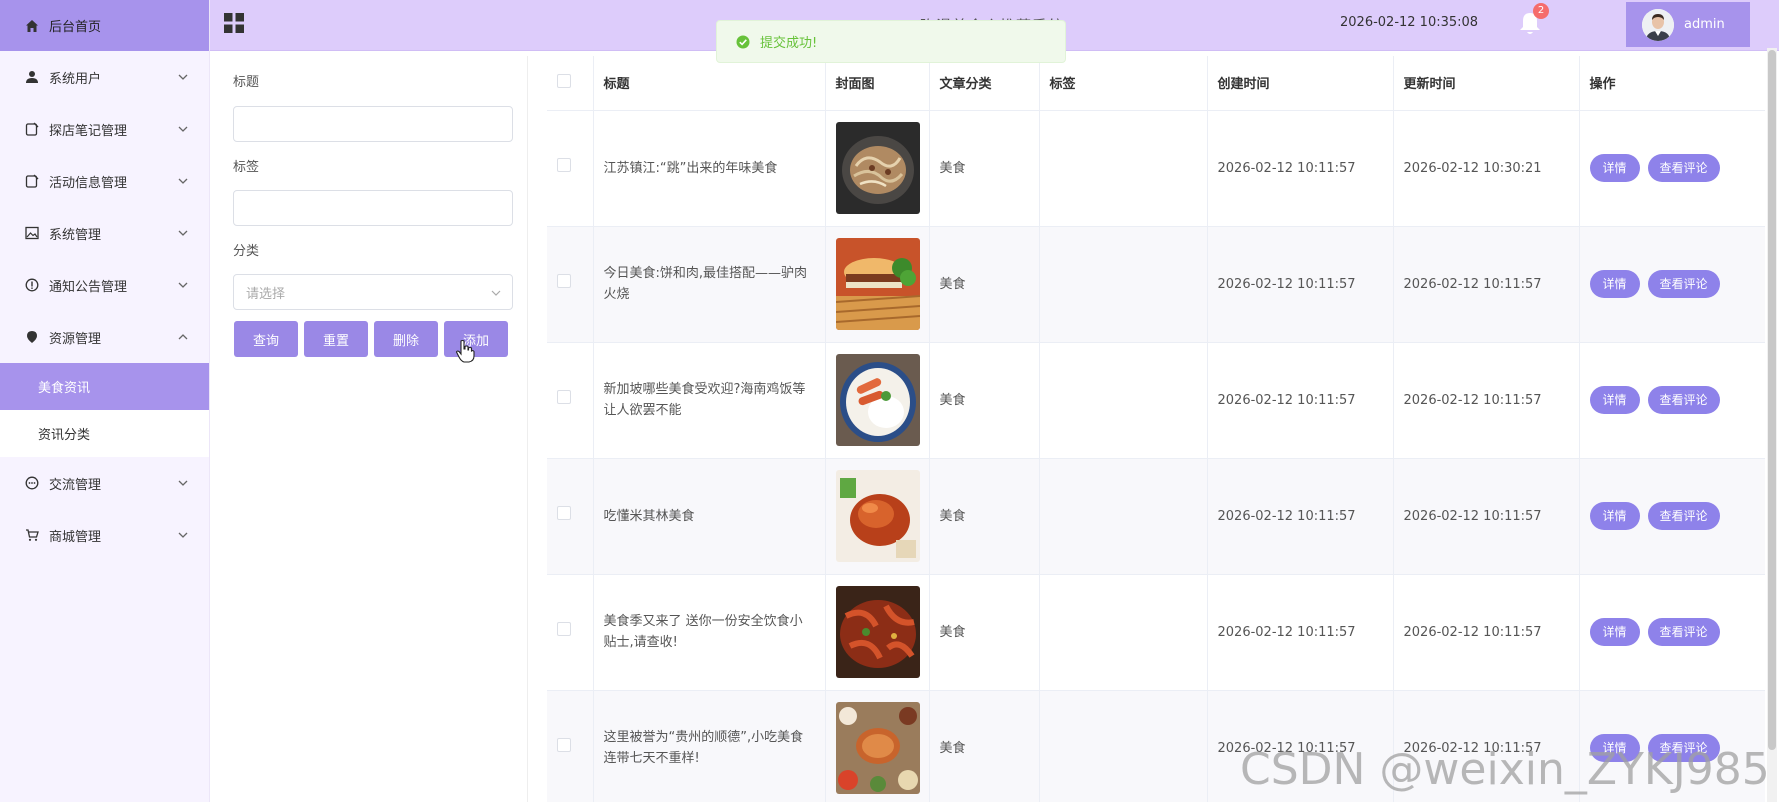 This screenshot has width=1779, height=802. I want to click on hand-cursor-icon, so click(465, 351).